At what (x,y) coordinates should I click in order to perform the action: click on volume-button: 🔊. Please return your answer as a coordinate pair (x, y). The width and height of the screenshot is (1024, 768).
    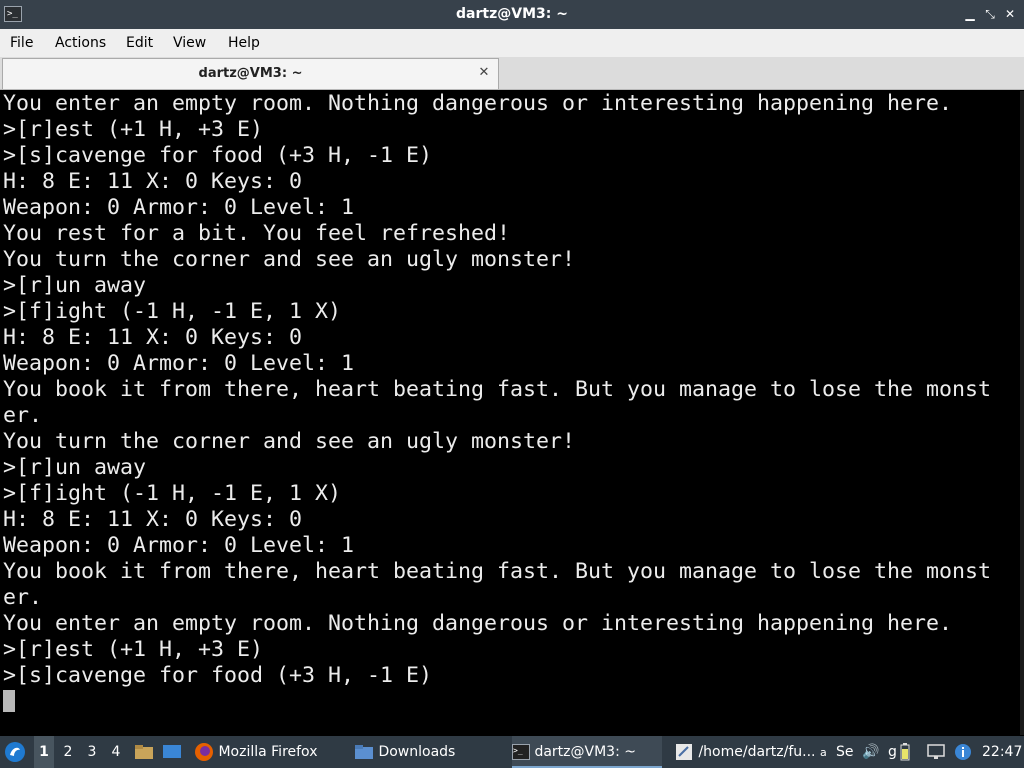
    Looking at the image, I should click on (872, 752).